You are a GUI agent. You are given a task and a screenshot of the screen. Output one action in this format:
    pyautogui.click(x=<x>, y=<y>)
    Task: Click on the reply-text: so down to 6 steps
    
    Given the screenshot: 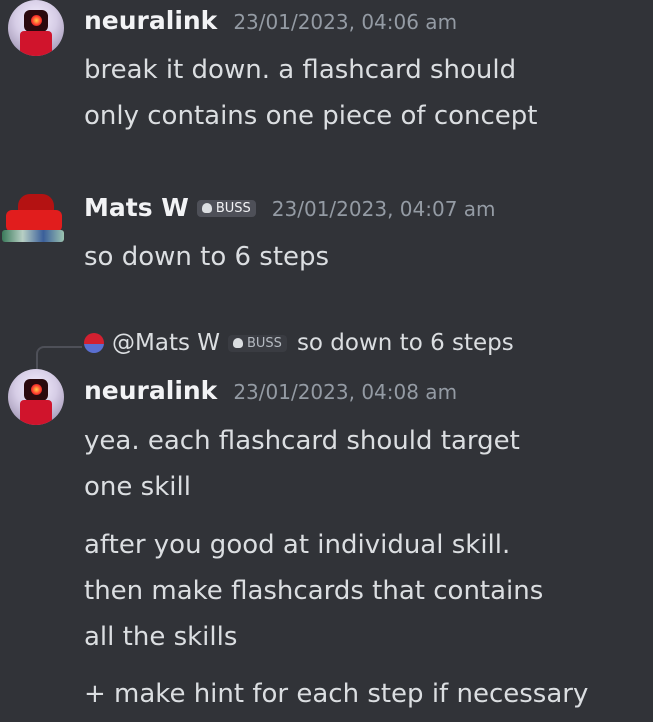 What is the action you would take?
    pyautogui.click(x=405, y=343)
    